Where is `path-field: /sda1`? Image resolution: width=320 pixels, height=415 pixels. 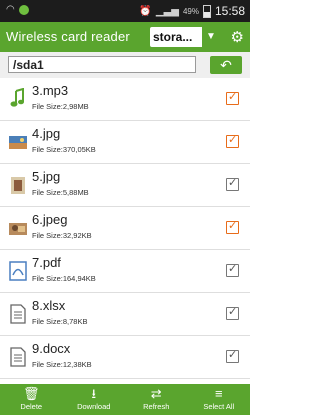 path-field: /sda1 is located at coordinates (102, 64).